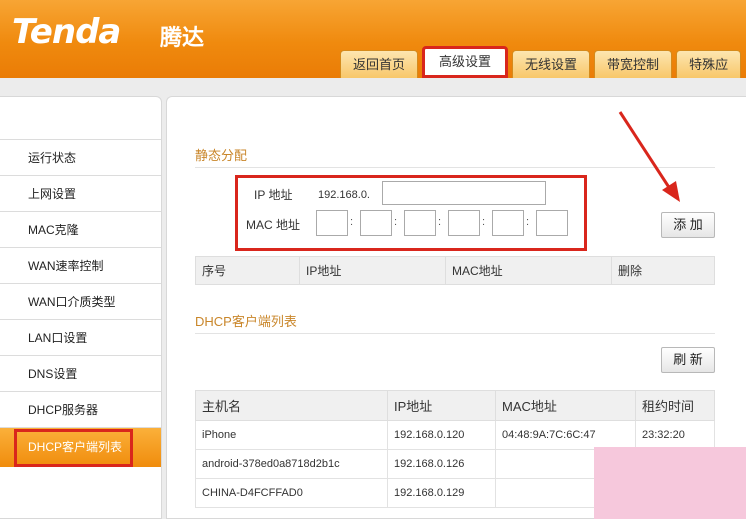 The height and width of the screenshot is (519, 746). I want to click on mac-octet-1-input, so click(332, 223).